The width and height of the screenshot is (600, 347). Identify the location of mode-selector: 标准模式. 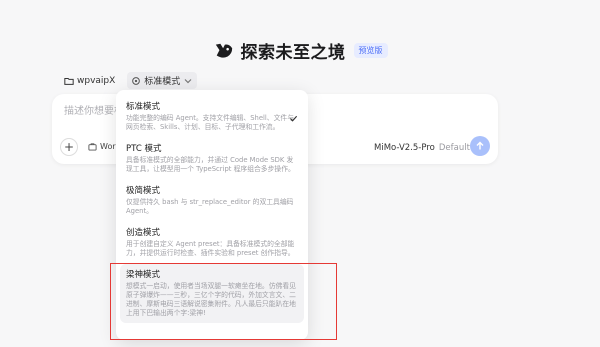
(162, 80).